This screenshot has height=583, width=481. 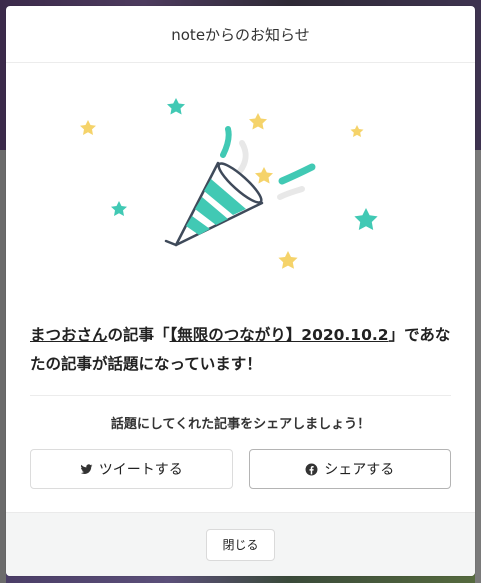 What do you see at coordinates (478, 366) in the screenshot?
I see `background-edge-right` at bounding box center [478, 366].